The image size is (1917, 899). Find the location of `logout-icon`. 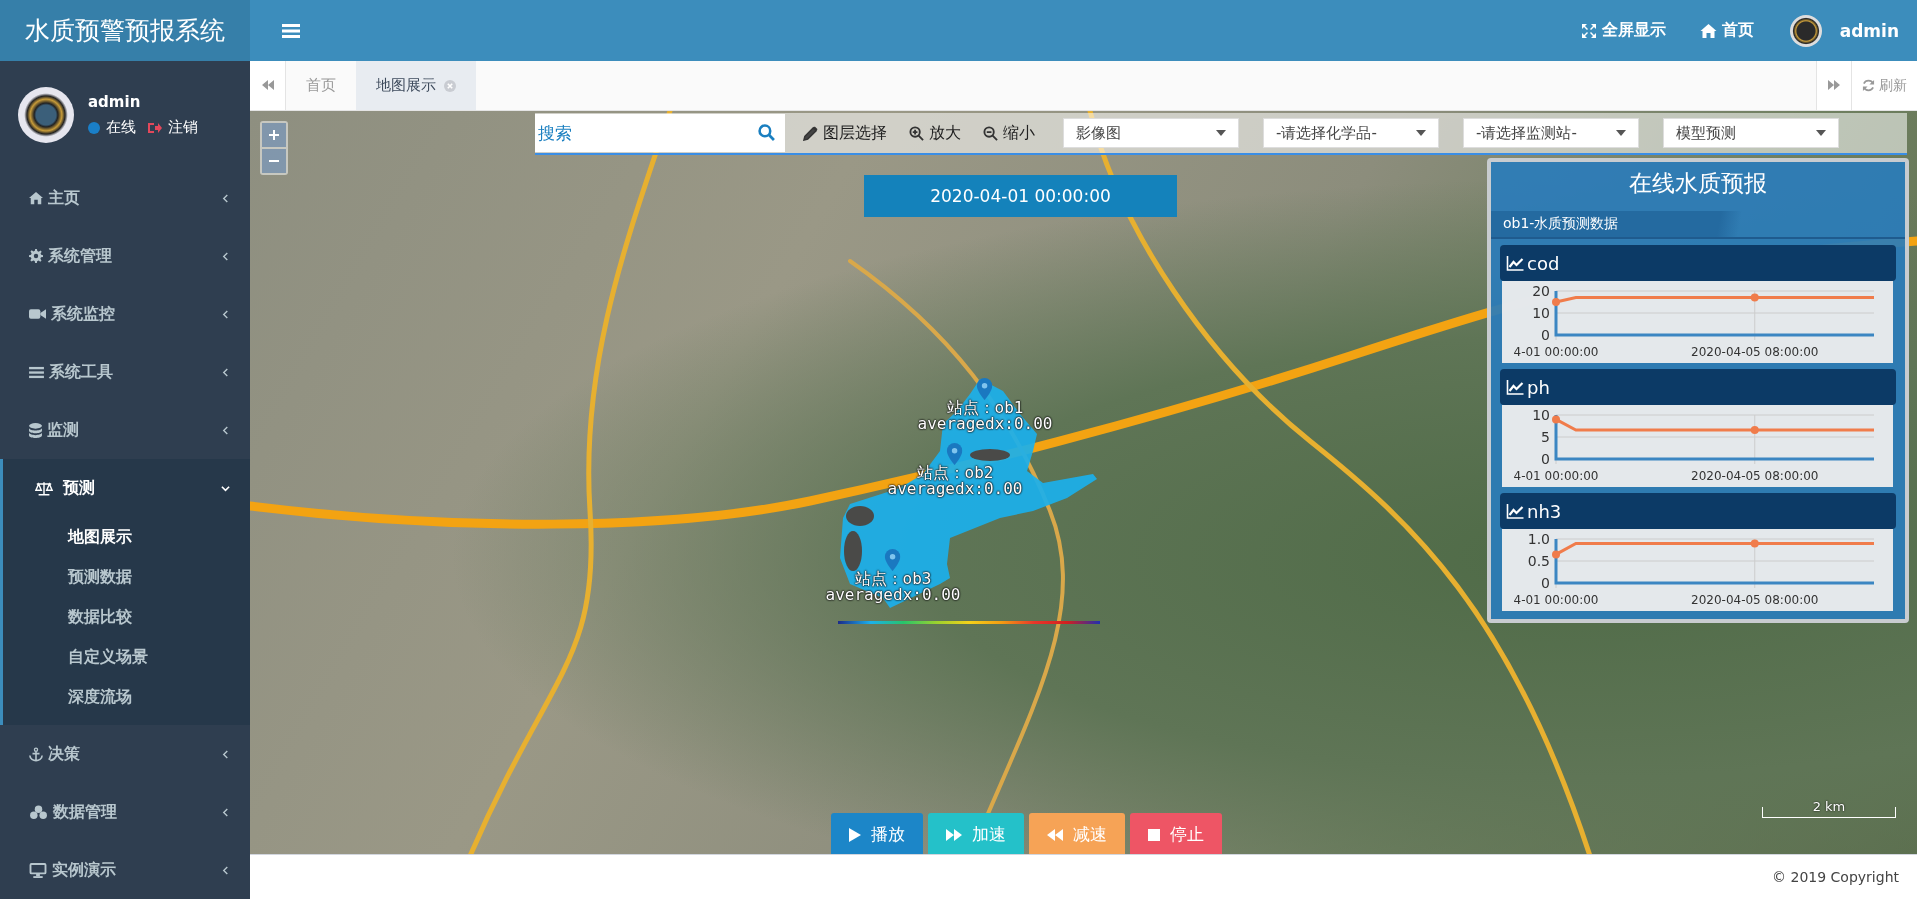

logout-icon is located at coordinates (155, 127).